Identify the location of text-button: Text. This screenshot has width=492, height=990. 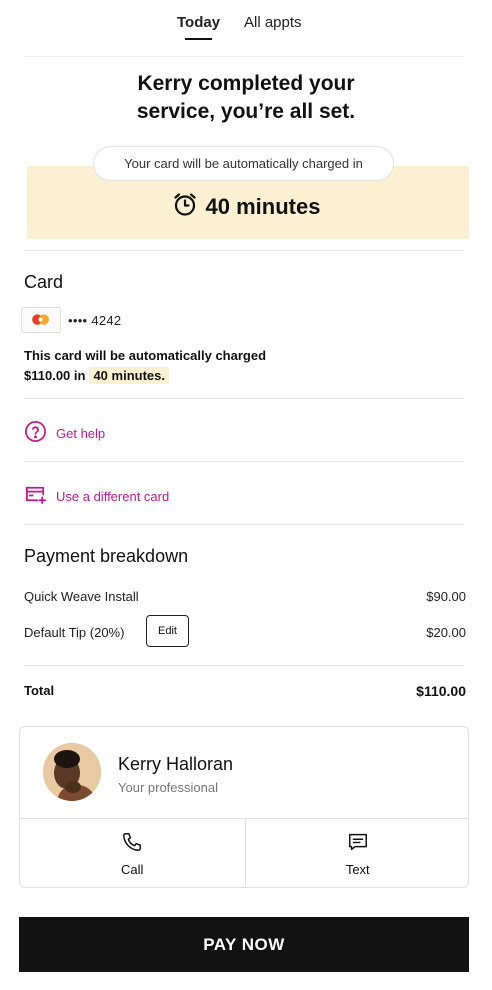
(356, 853).